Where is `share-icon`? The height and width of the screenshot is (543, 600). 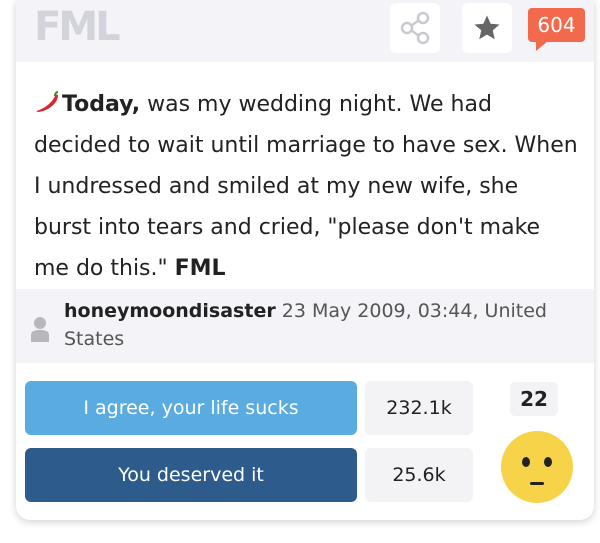
share-icon is located at coordinates (415, 28).